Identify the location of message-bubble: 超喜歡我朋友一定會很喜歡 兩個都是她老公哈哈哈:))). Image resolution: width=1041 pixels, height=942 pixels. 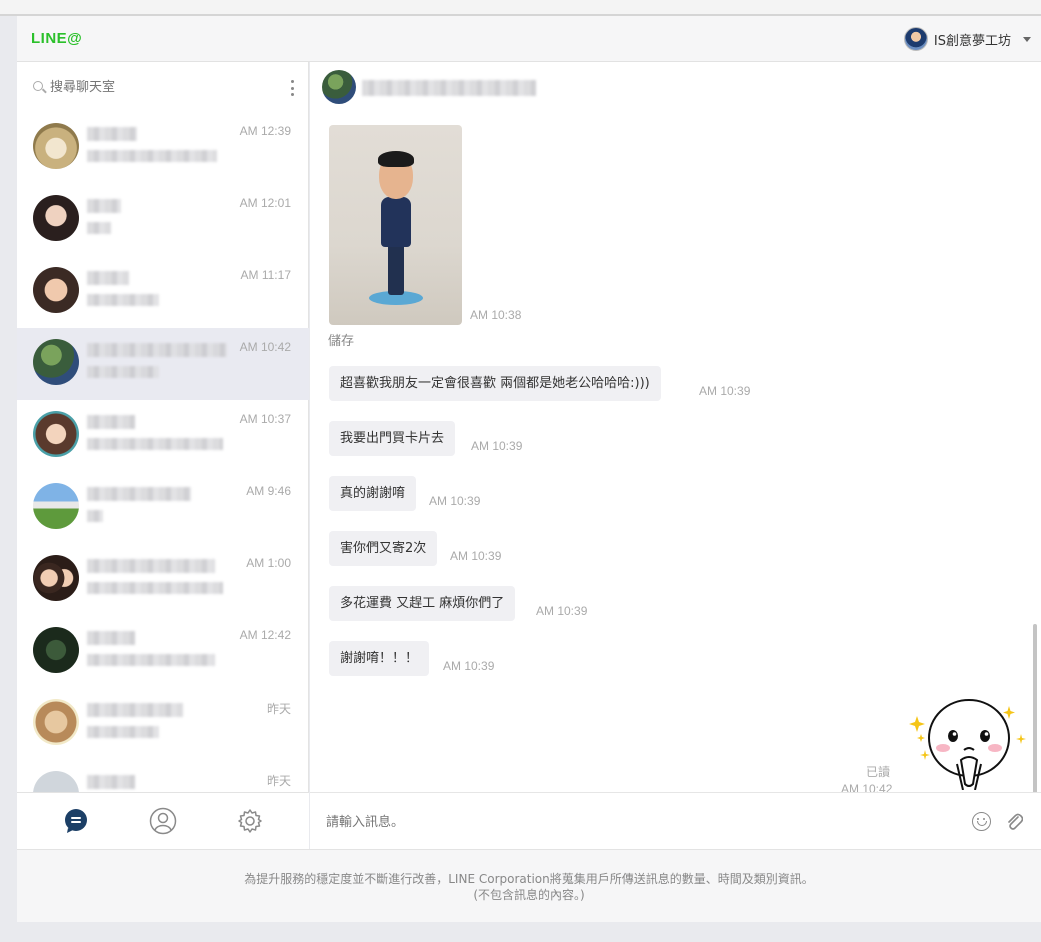
(495, 383).